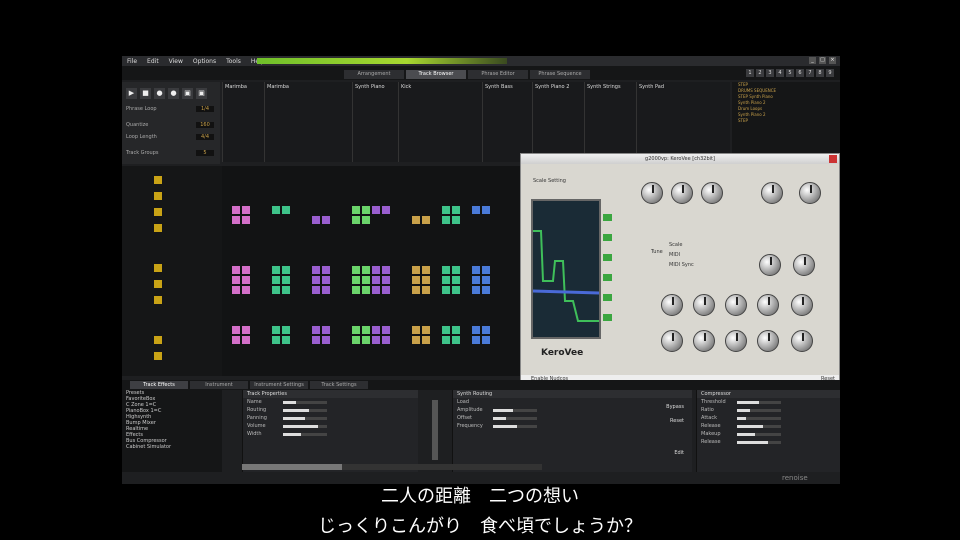  Describe the element at coordinates (820, 73) in the screenshot. I see `scene-button: 8` at that location.